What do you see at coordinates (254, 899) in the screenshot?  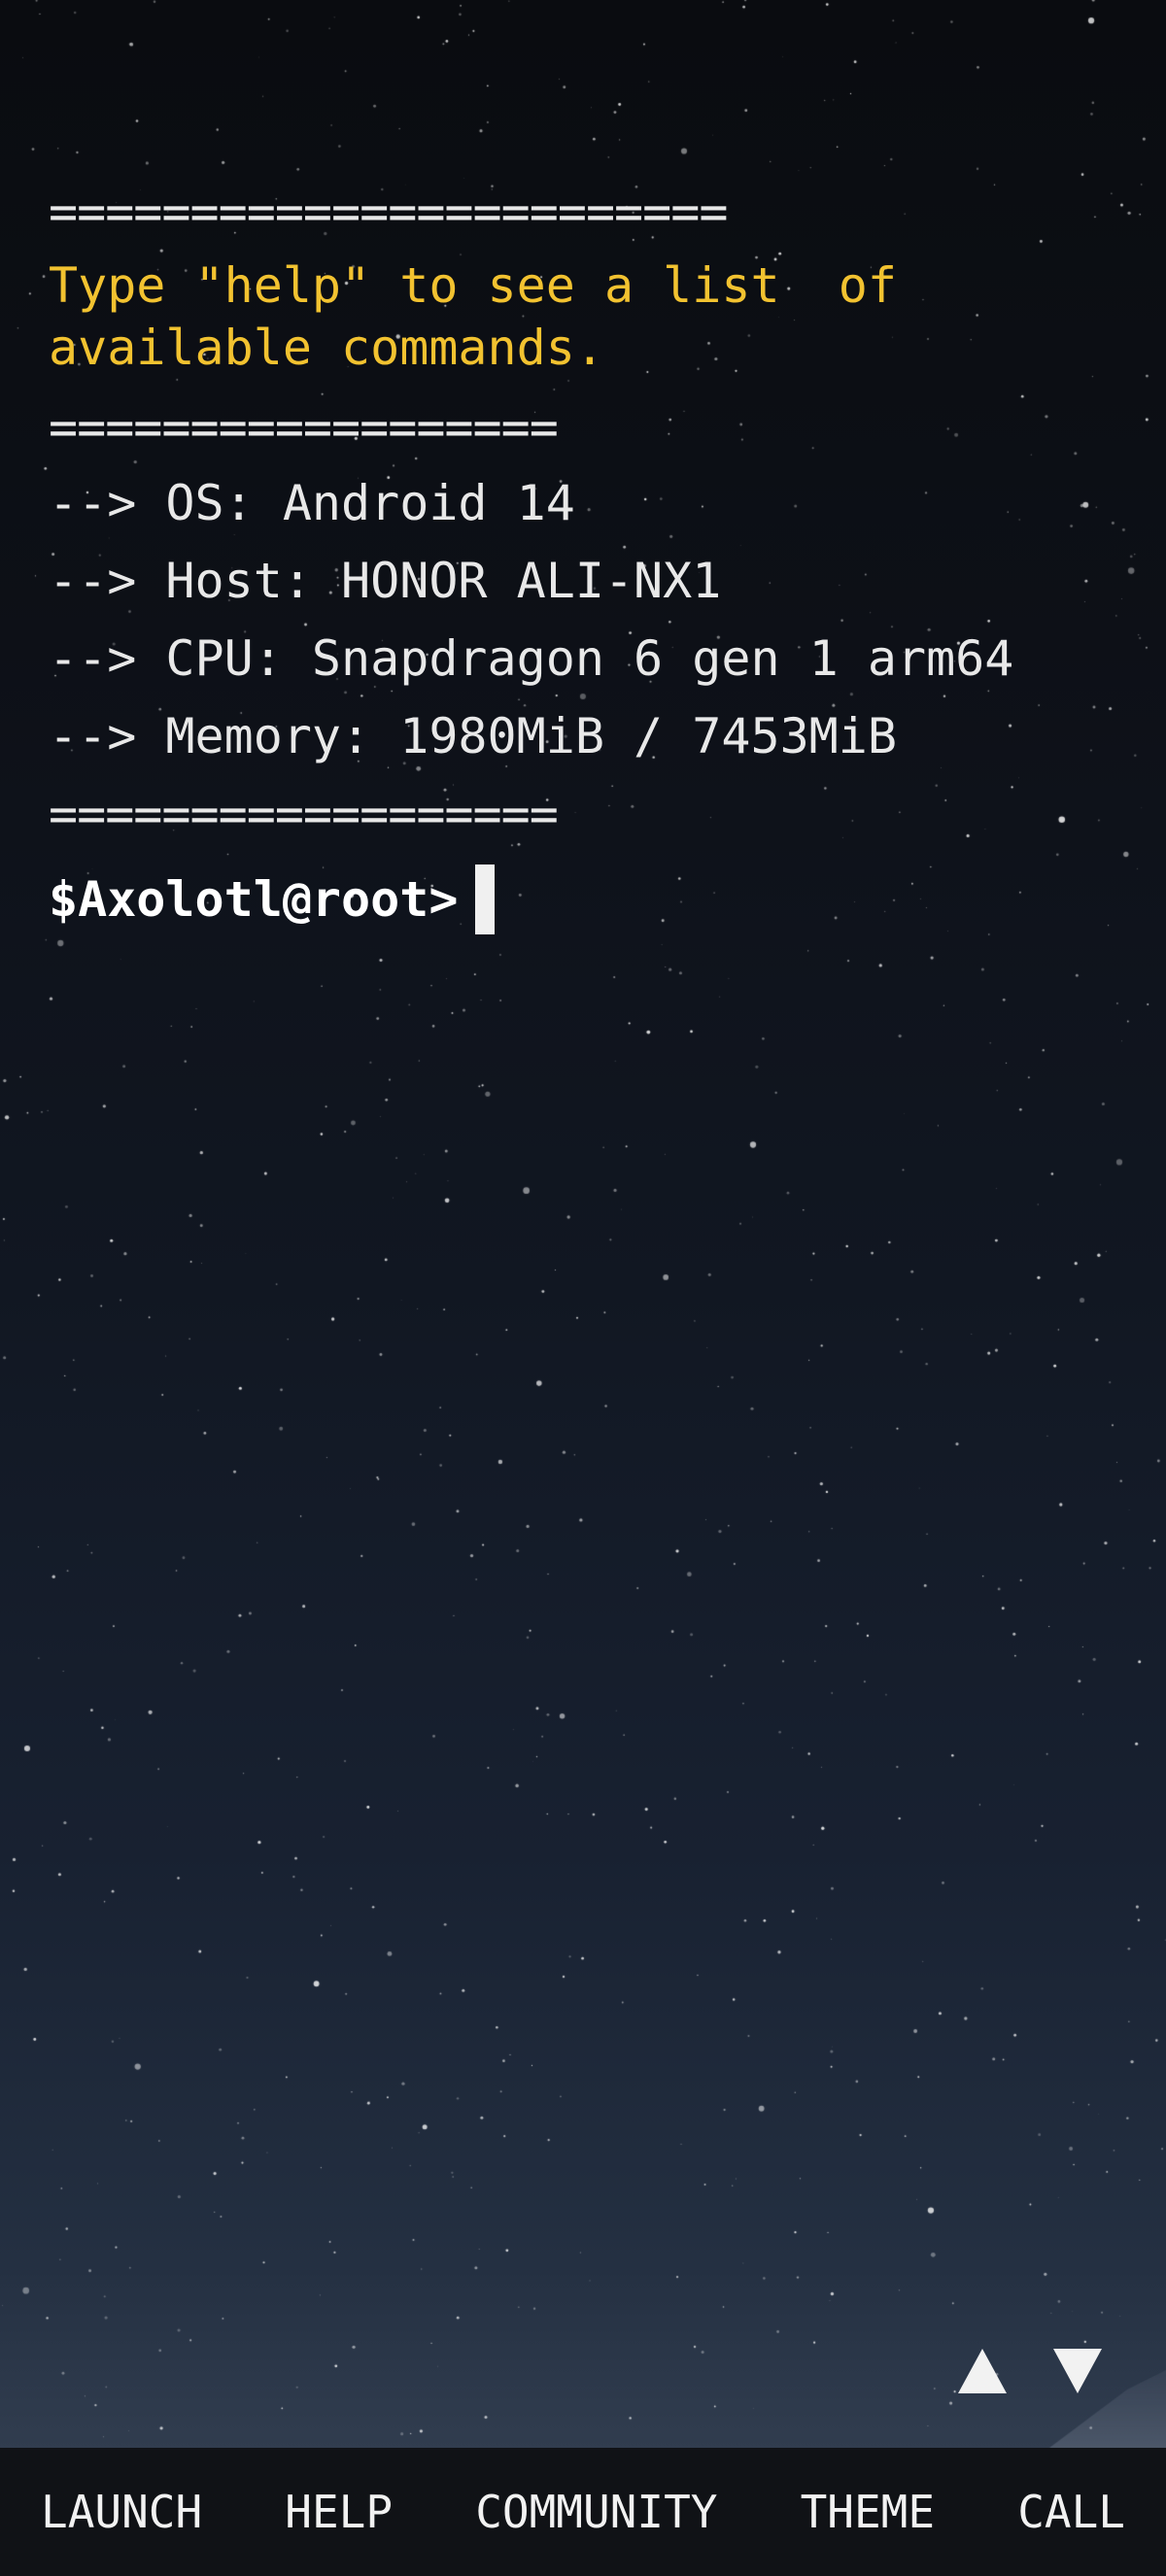 I see `prompt-label: $Axolotl@root>` at bounding box center [254, 899].